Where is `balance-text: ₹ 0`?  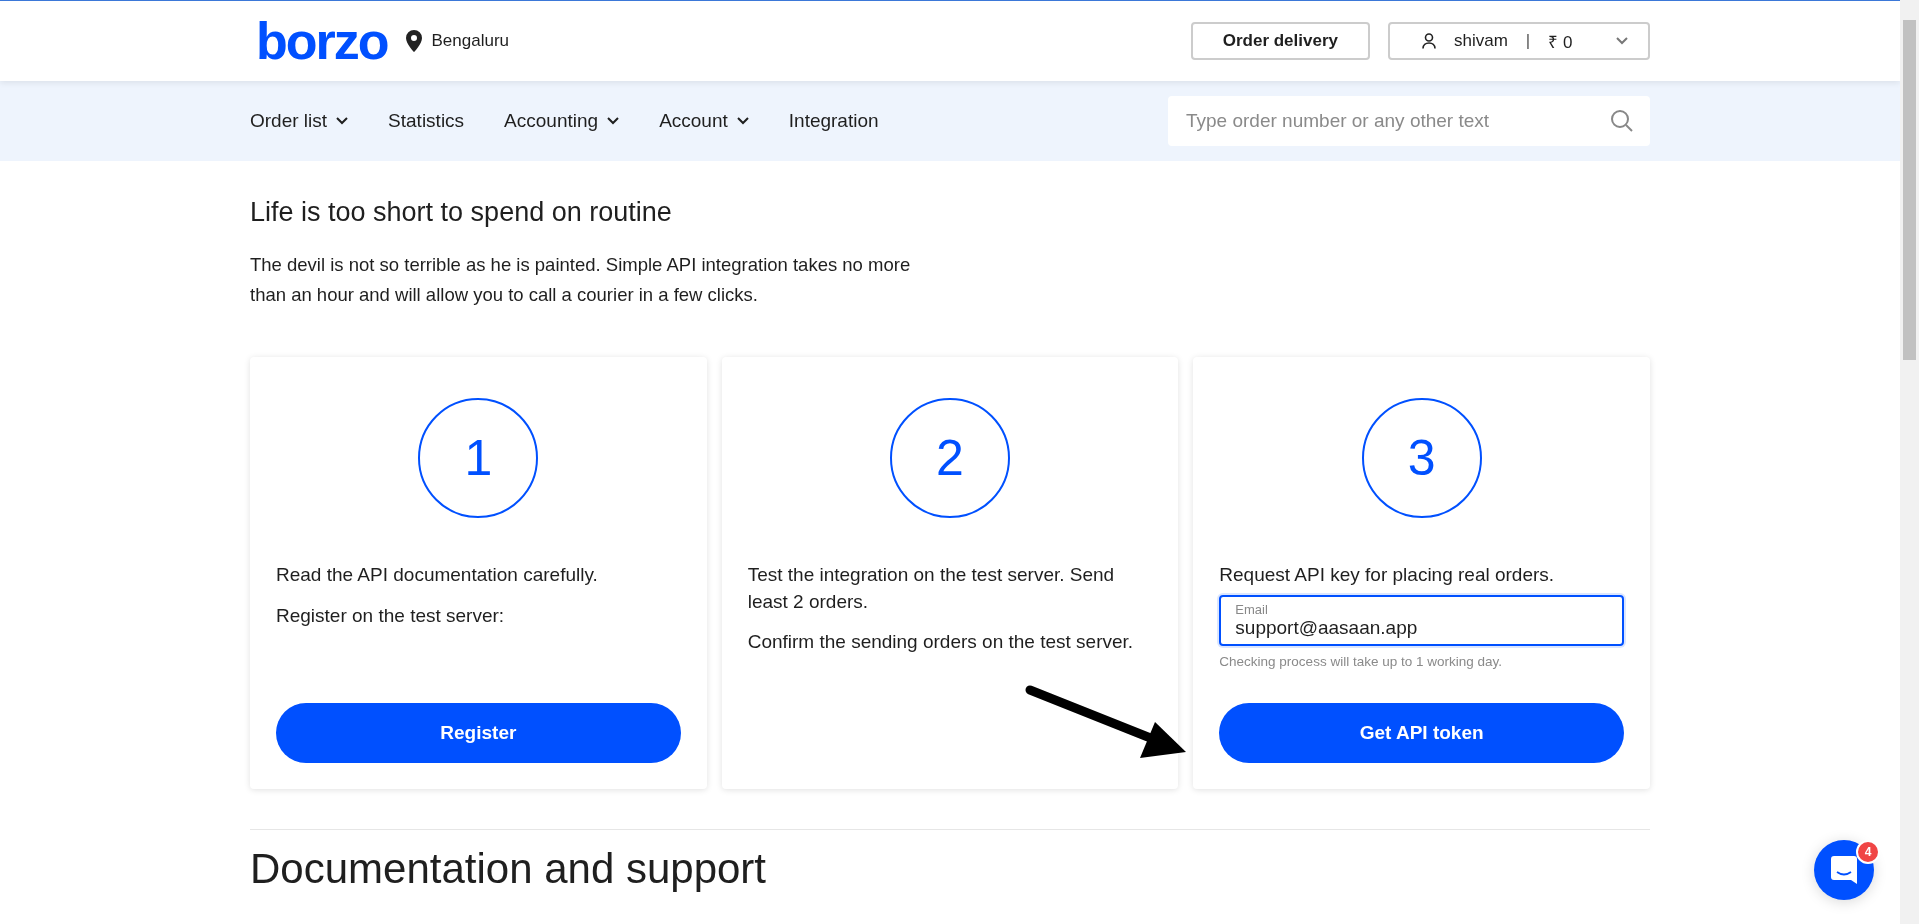 balance-text: ₹ 0 is located at coordinates (1561, 42).